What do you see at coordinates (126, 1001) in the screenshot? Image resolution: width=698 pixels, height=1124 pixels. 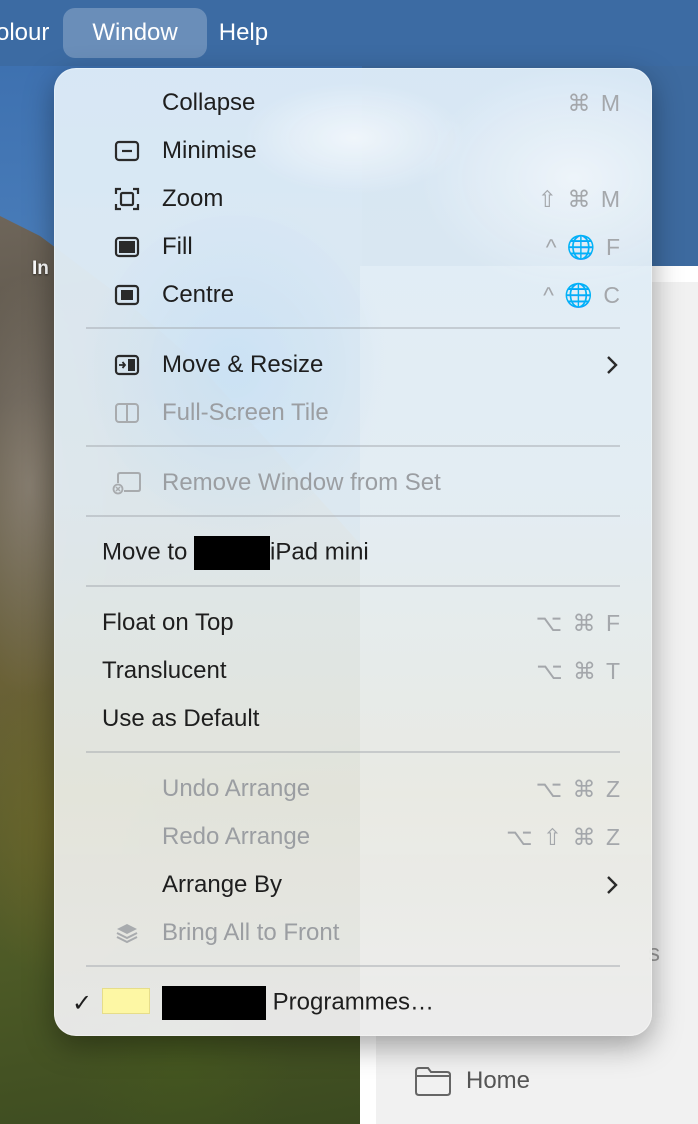 I see `color-swatch` at bounding box center [126, 1001].